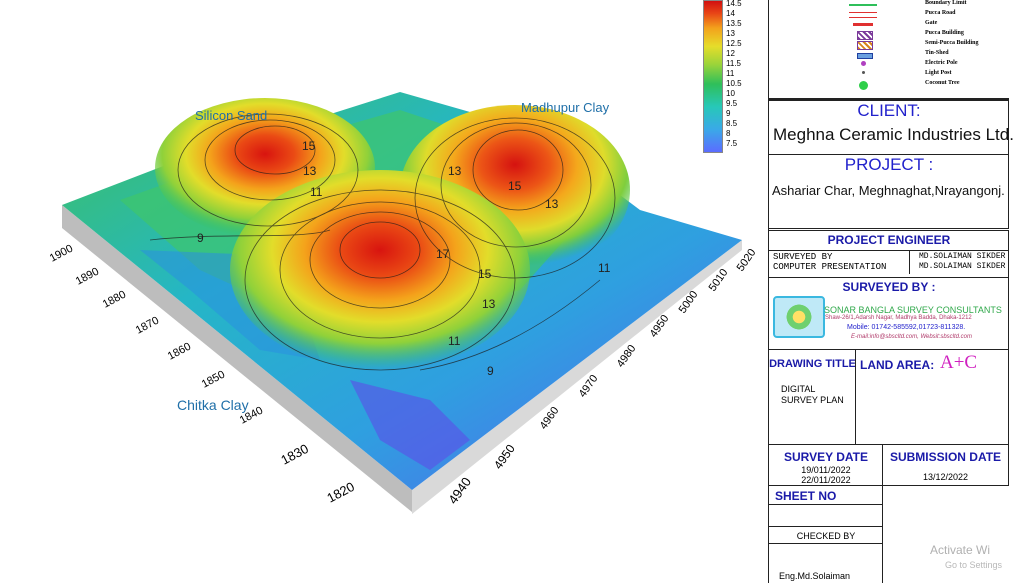 The height and width of the screenshot is (583, 1024). Describe the element at coordinates (863, 5) in the screenshot. I see `green-line-icon` at that location.